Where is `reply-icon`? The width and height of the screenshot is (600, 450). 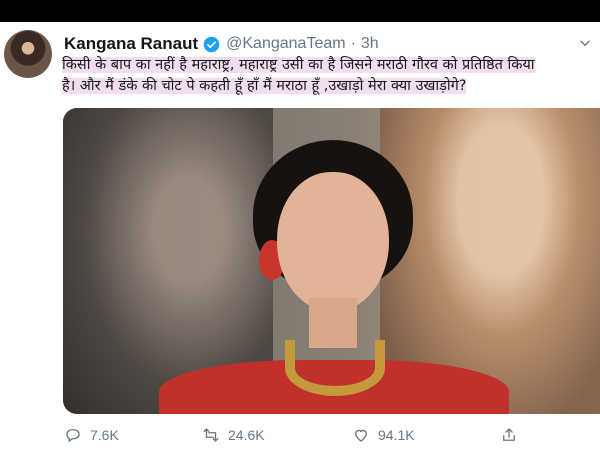 reply-icon is located at coordinates (73, 436).